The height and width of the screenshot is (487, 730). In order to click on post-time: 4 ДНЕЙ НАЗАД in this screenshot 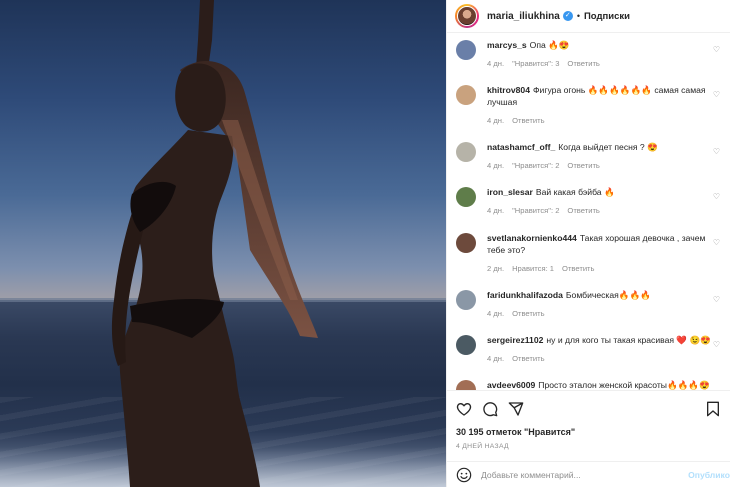, I will do `click(482, 446)`.